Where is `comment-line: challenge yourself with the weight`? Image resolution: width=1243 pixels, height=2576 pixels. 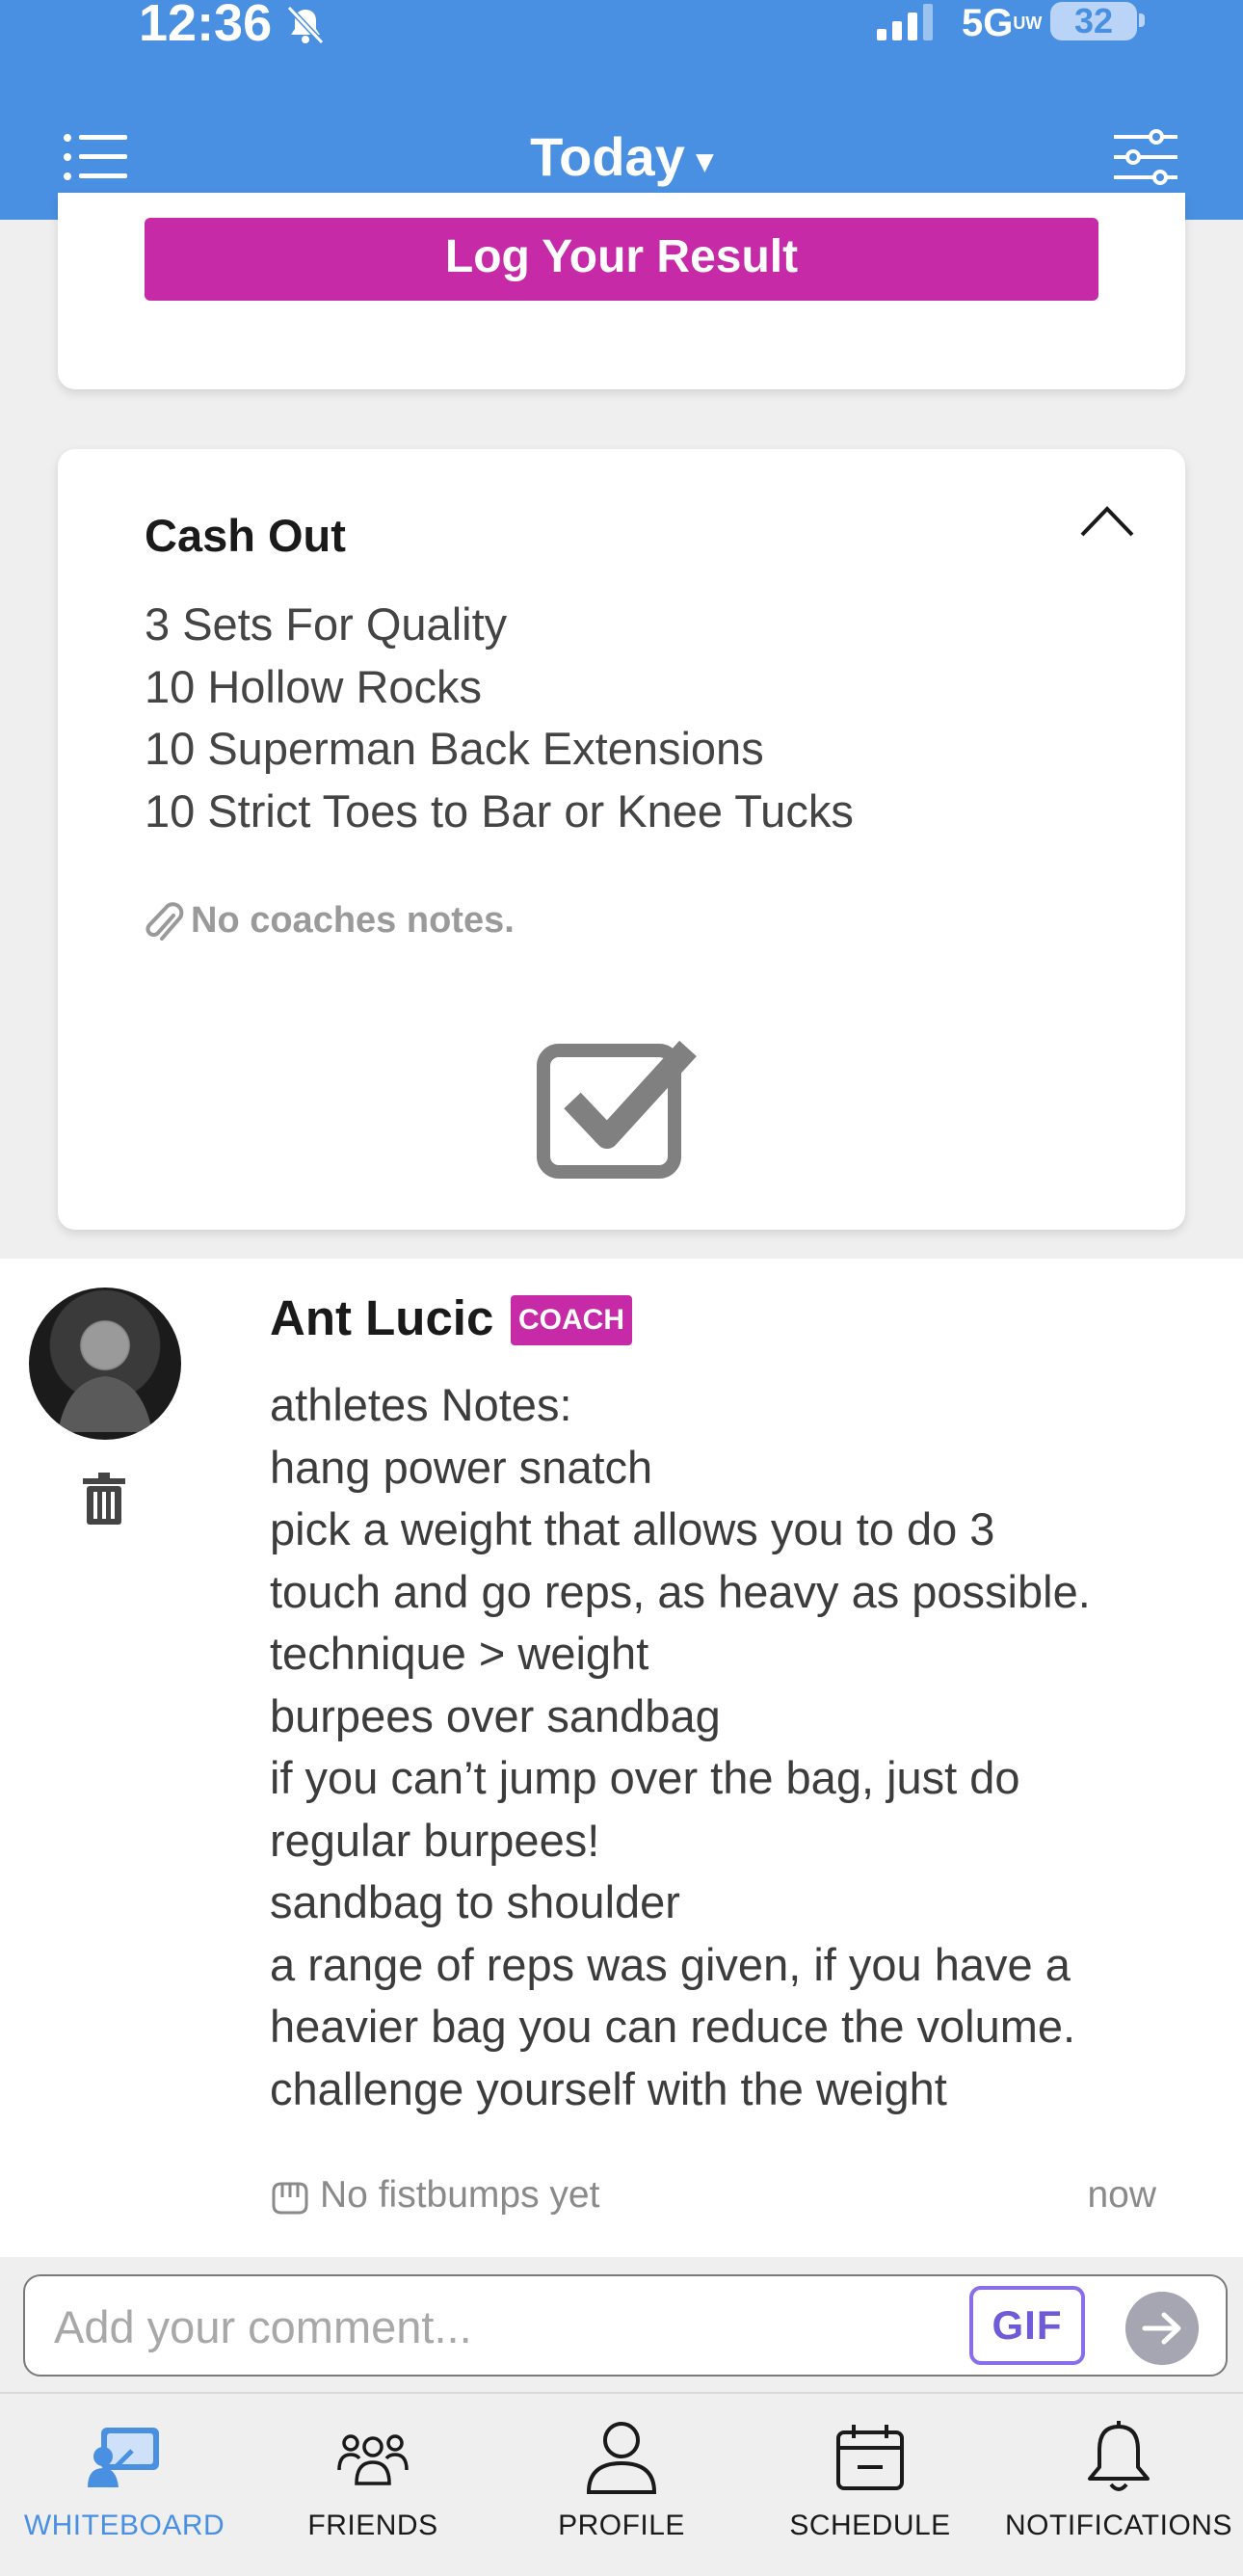 comment-line: challenge yourself with the weight is located at coordinates (608, 2088).